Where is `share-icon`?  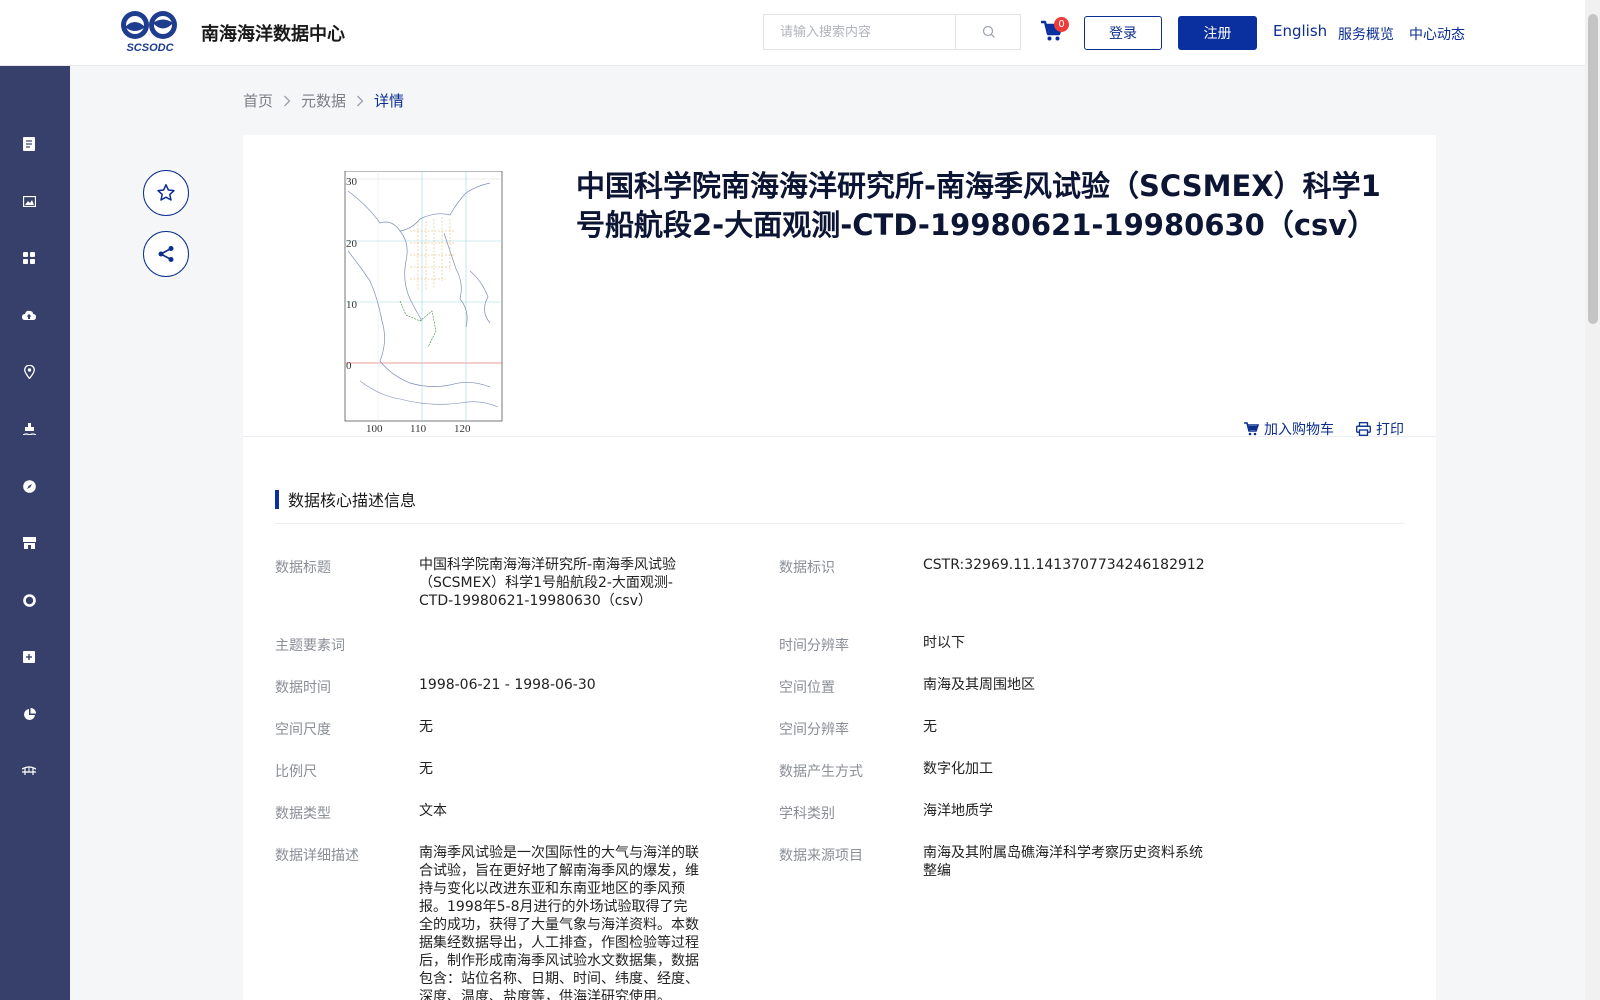 share-icon is located at coordinates (166, 254).